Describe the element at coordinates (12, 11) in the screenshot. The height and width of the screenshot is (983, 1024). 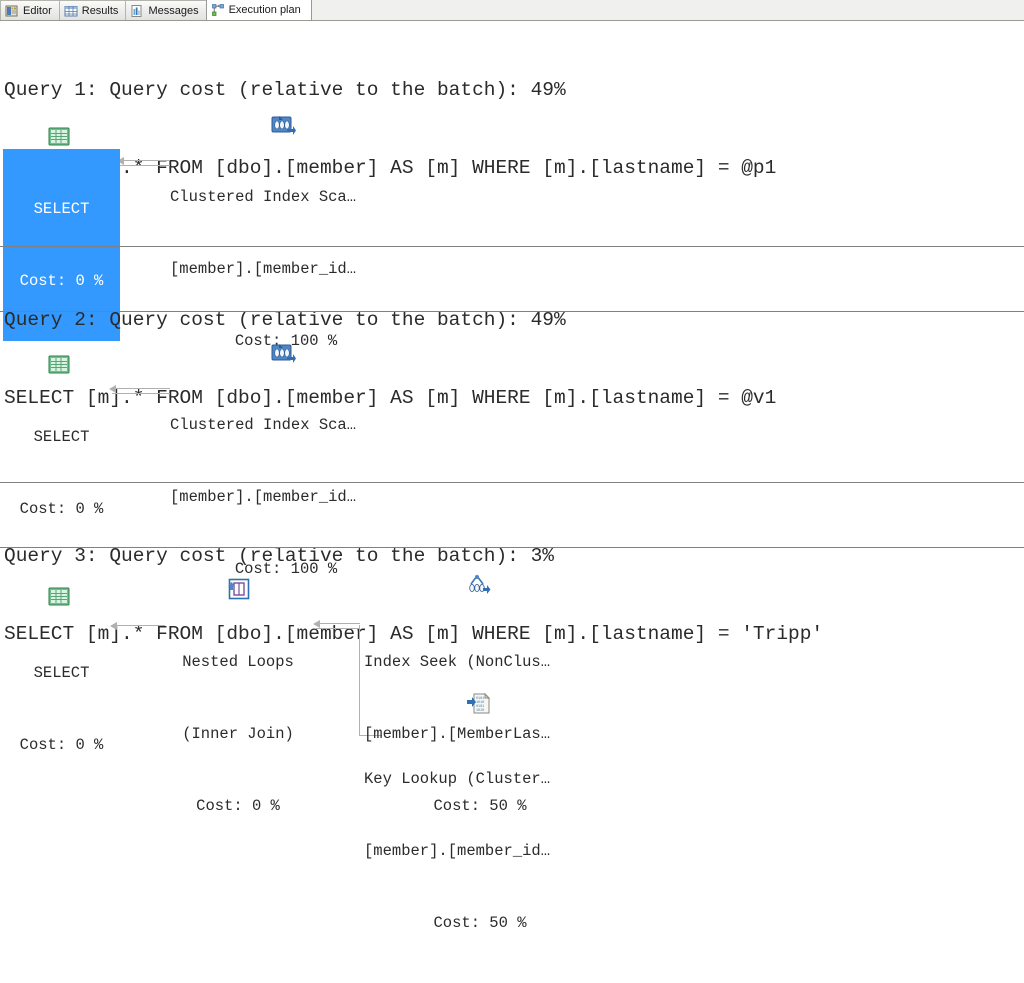
I see `editor-icon` at that location.